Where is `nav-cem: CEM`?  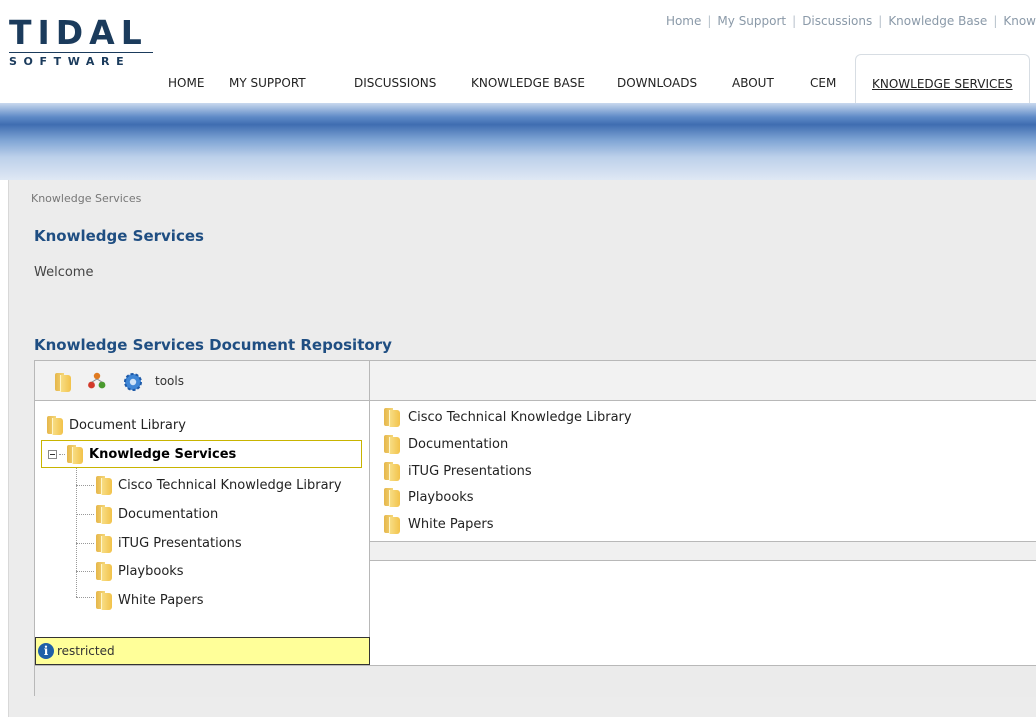 nav-cem: CEM is located at coordinates (823, 83).